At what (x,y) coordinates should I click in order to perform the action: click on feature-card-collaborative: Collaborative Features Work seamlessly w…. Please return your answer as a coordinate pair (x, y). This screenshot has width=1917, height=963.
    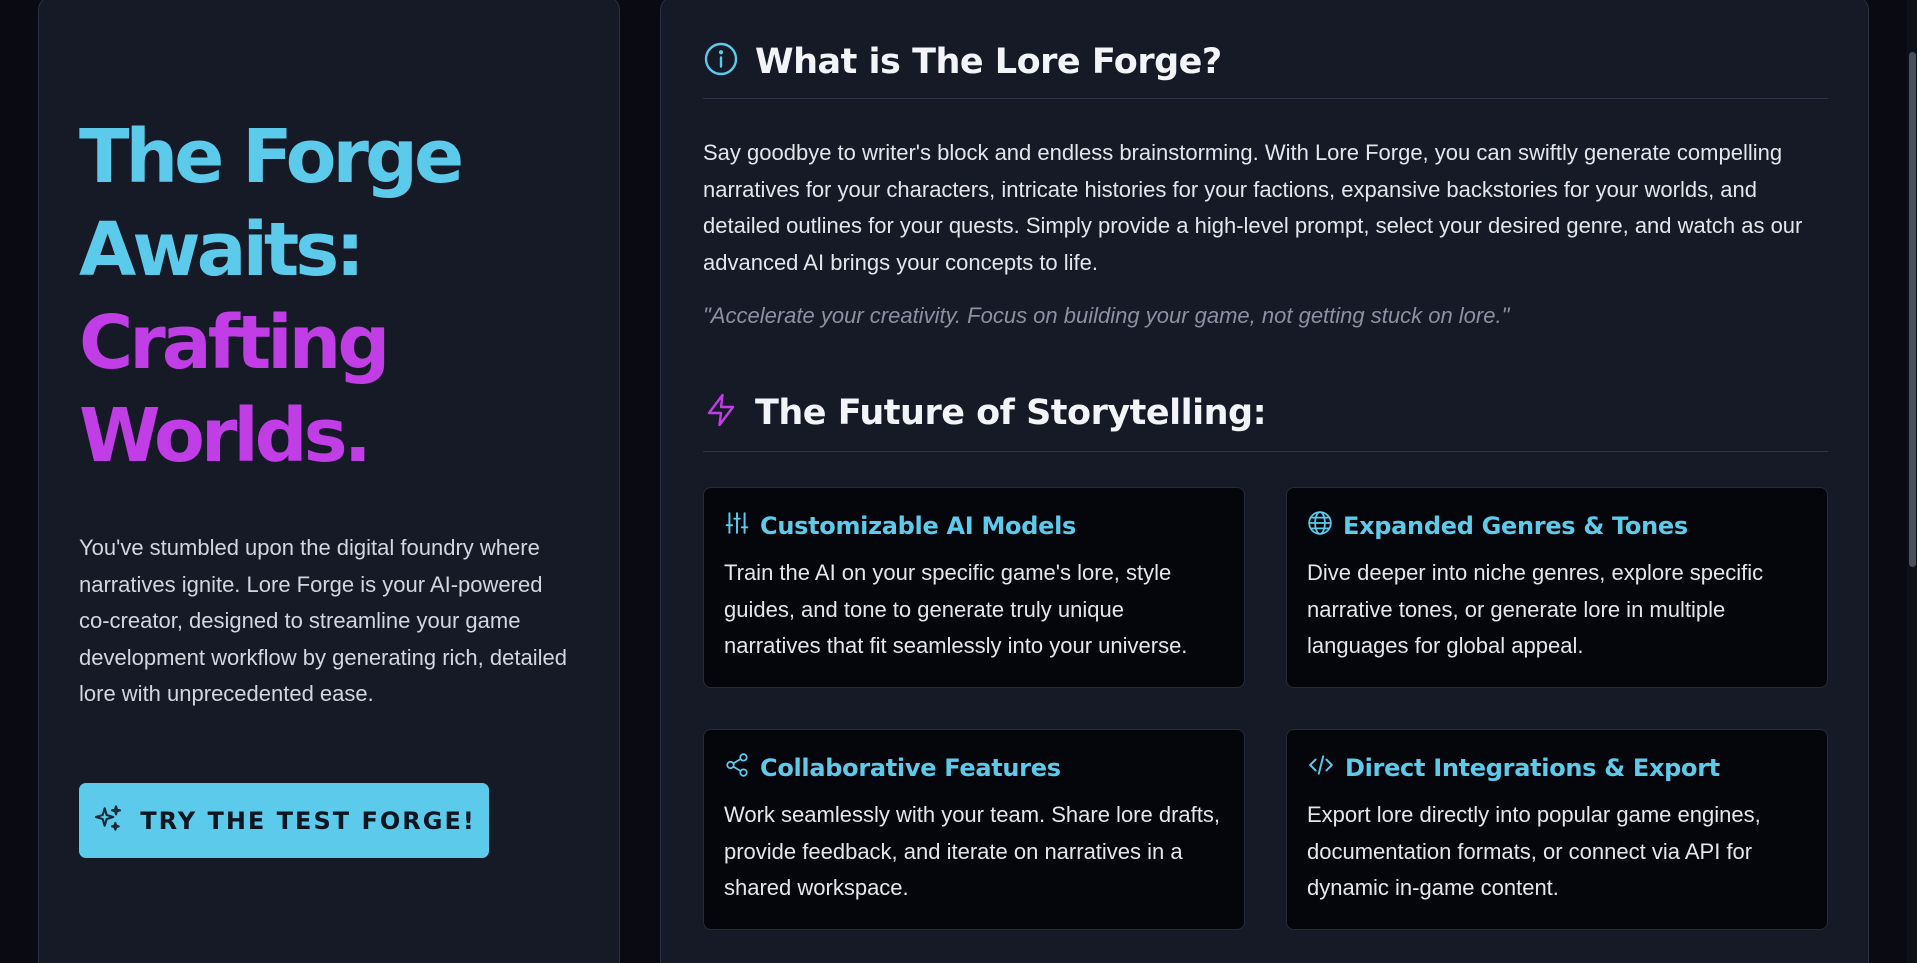
    Looking at the image, I should click on (974, 829).